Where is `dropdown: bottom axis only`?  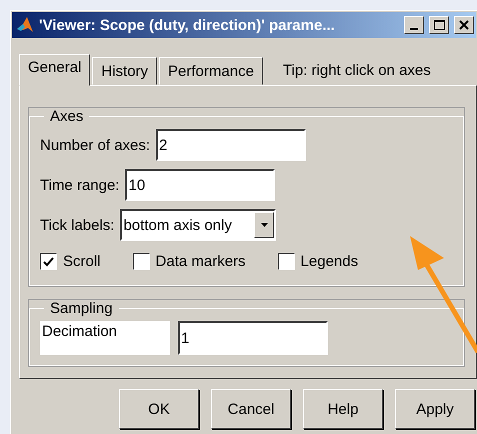 dropdown: bottom axis only is located at coordinates (198, 225).